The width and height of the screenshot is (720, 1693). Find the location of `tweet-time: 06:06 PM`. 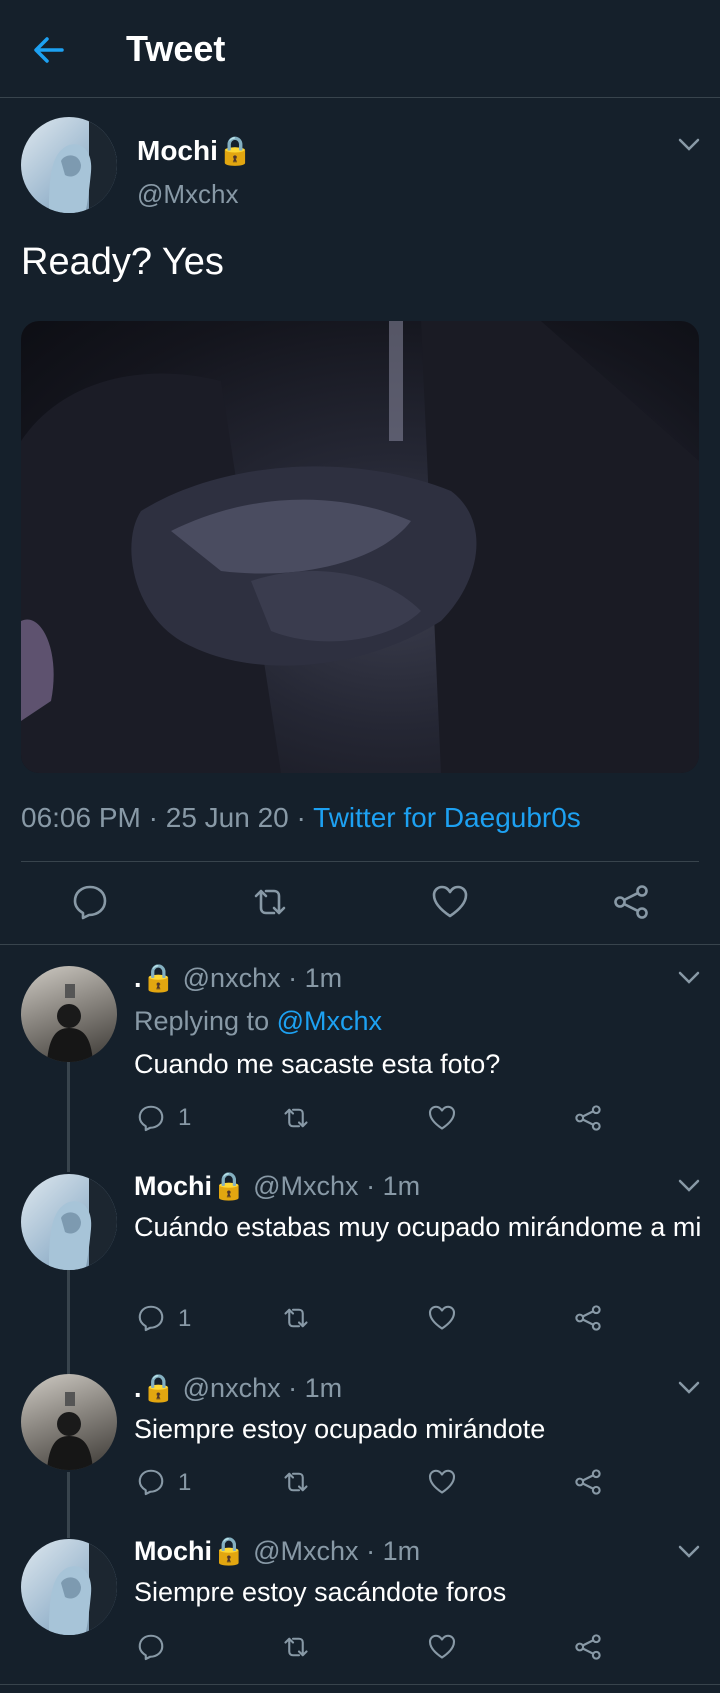

tweet-time: 06:06 PM is located at coordinates (81, 817).